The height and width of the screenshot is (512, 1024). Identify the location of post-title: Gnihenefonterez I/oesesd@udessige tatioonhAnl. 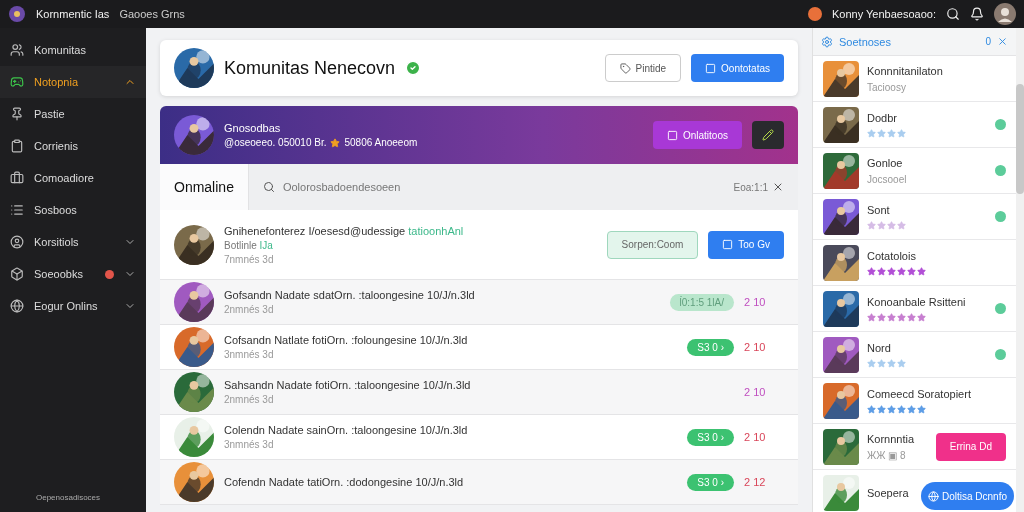
(344, 230).